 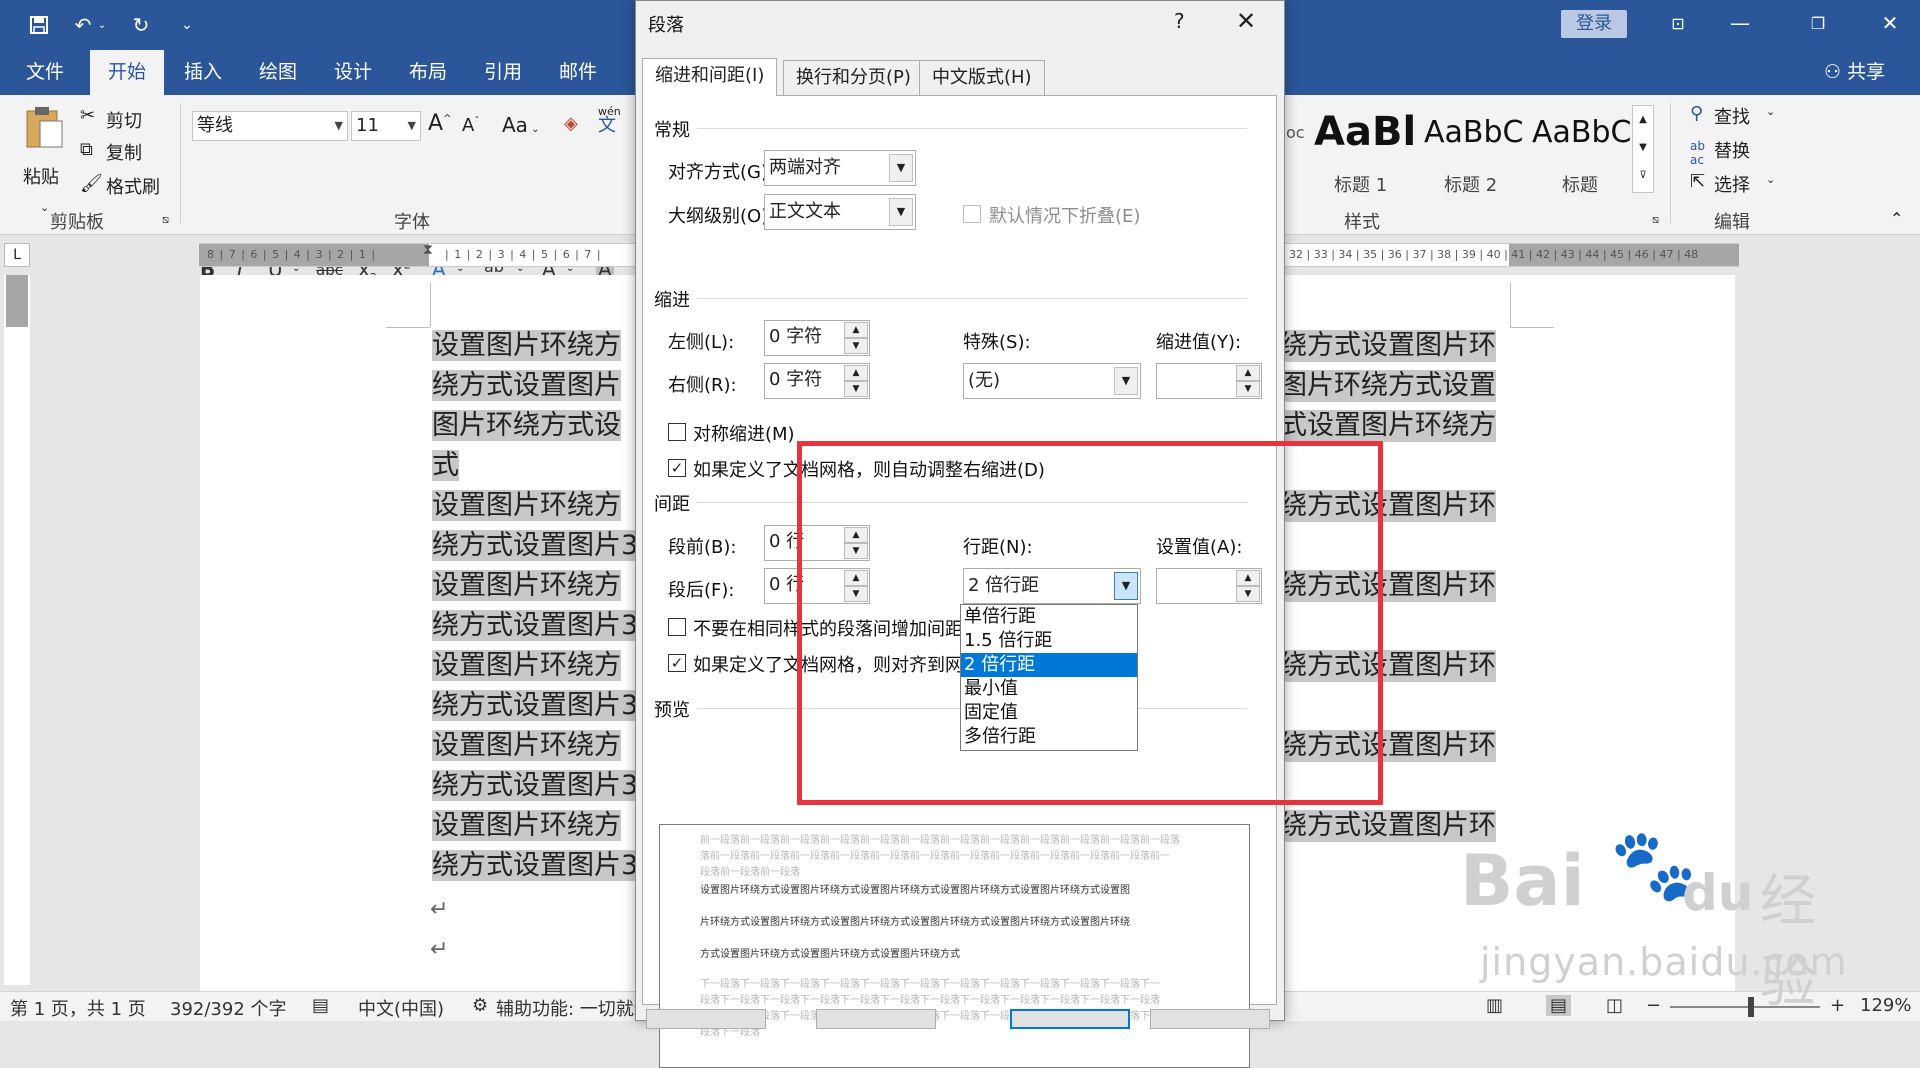 I want to click on login-button: 登录, so click(x=1594, y=24).